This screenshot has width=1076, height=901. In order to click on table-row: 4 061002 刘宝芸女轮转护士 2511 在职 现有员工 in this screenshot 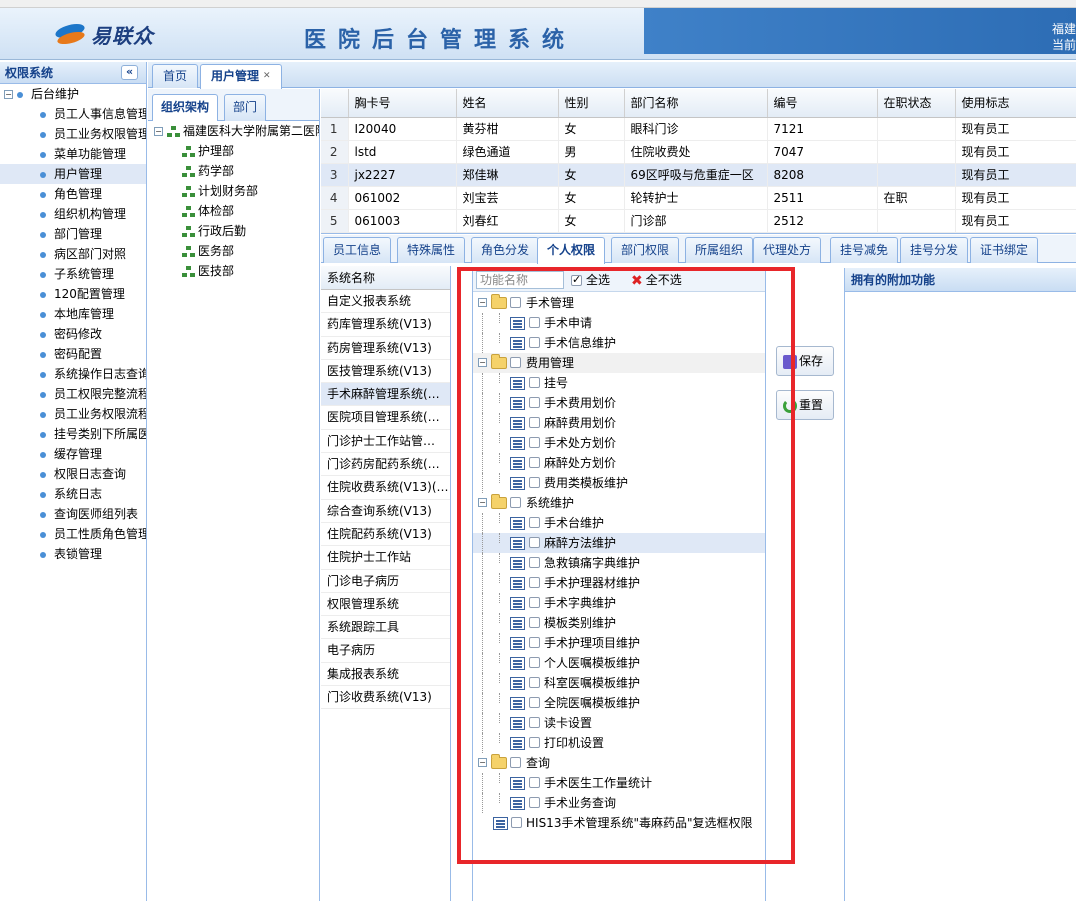, I will do `click(698, 198)`.